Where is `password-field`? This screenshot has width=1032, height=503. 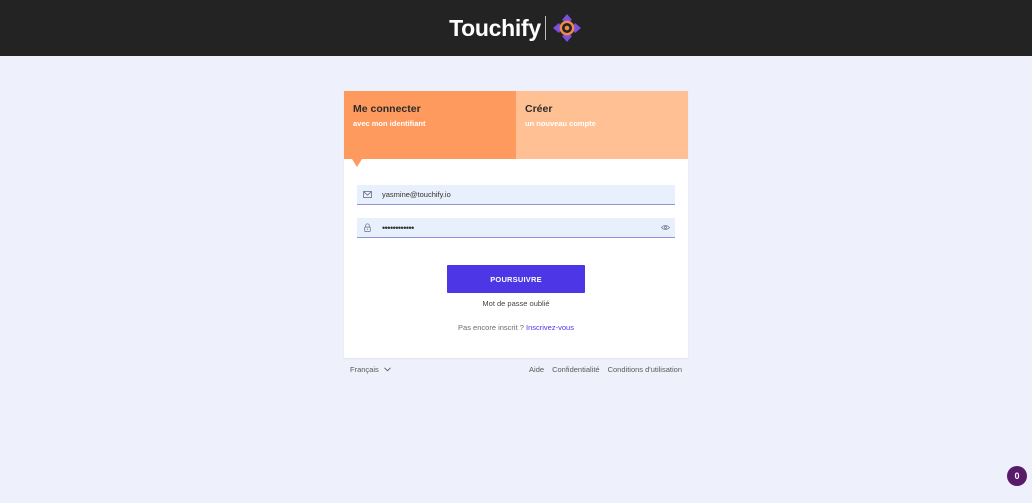 password-field is located at coordinates (516, 227).